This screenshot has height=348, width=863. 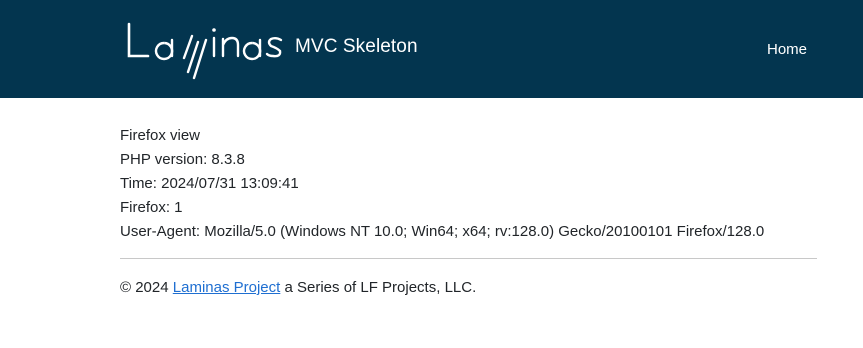 What do you see at coordinates (160, 135) in the screenshot?
I see `view-title: Firefox view` at bounding box center [160, 135].